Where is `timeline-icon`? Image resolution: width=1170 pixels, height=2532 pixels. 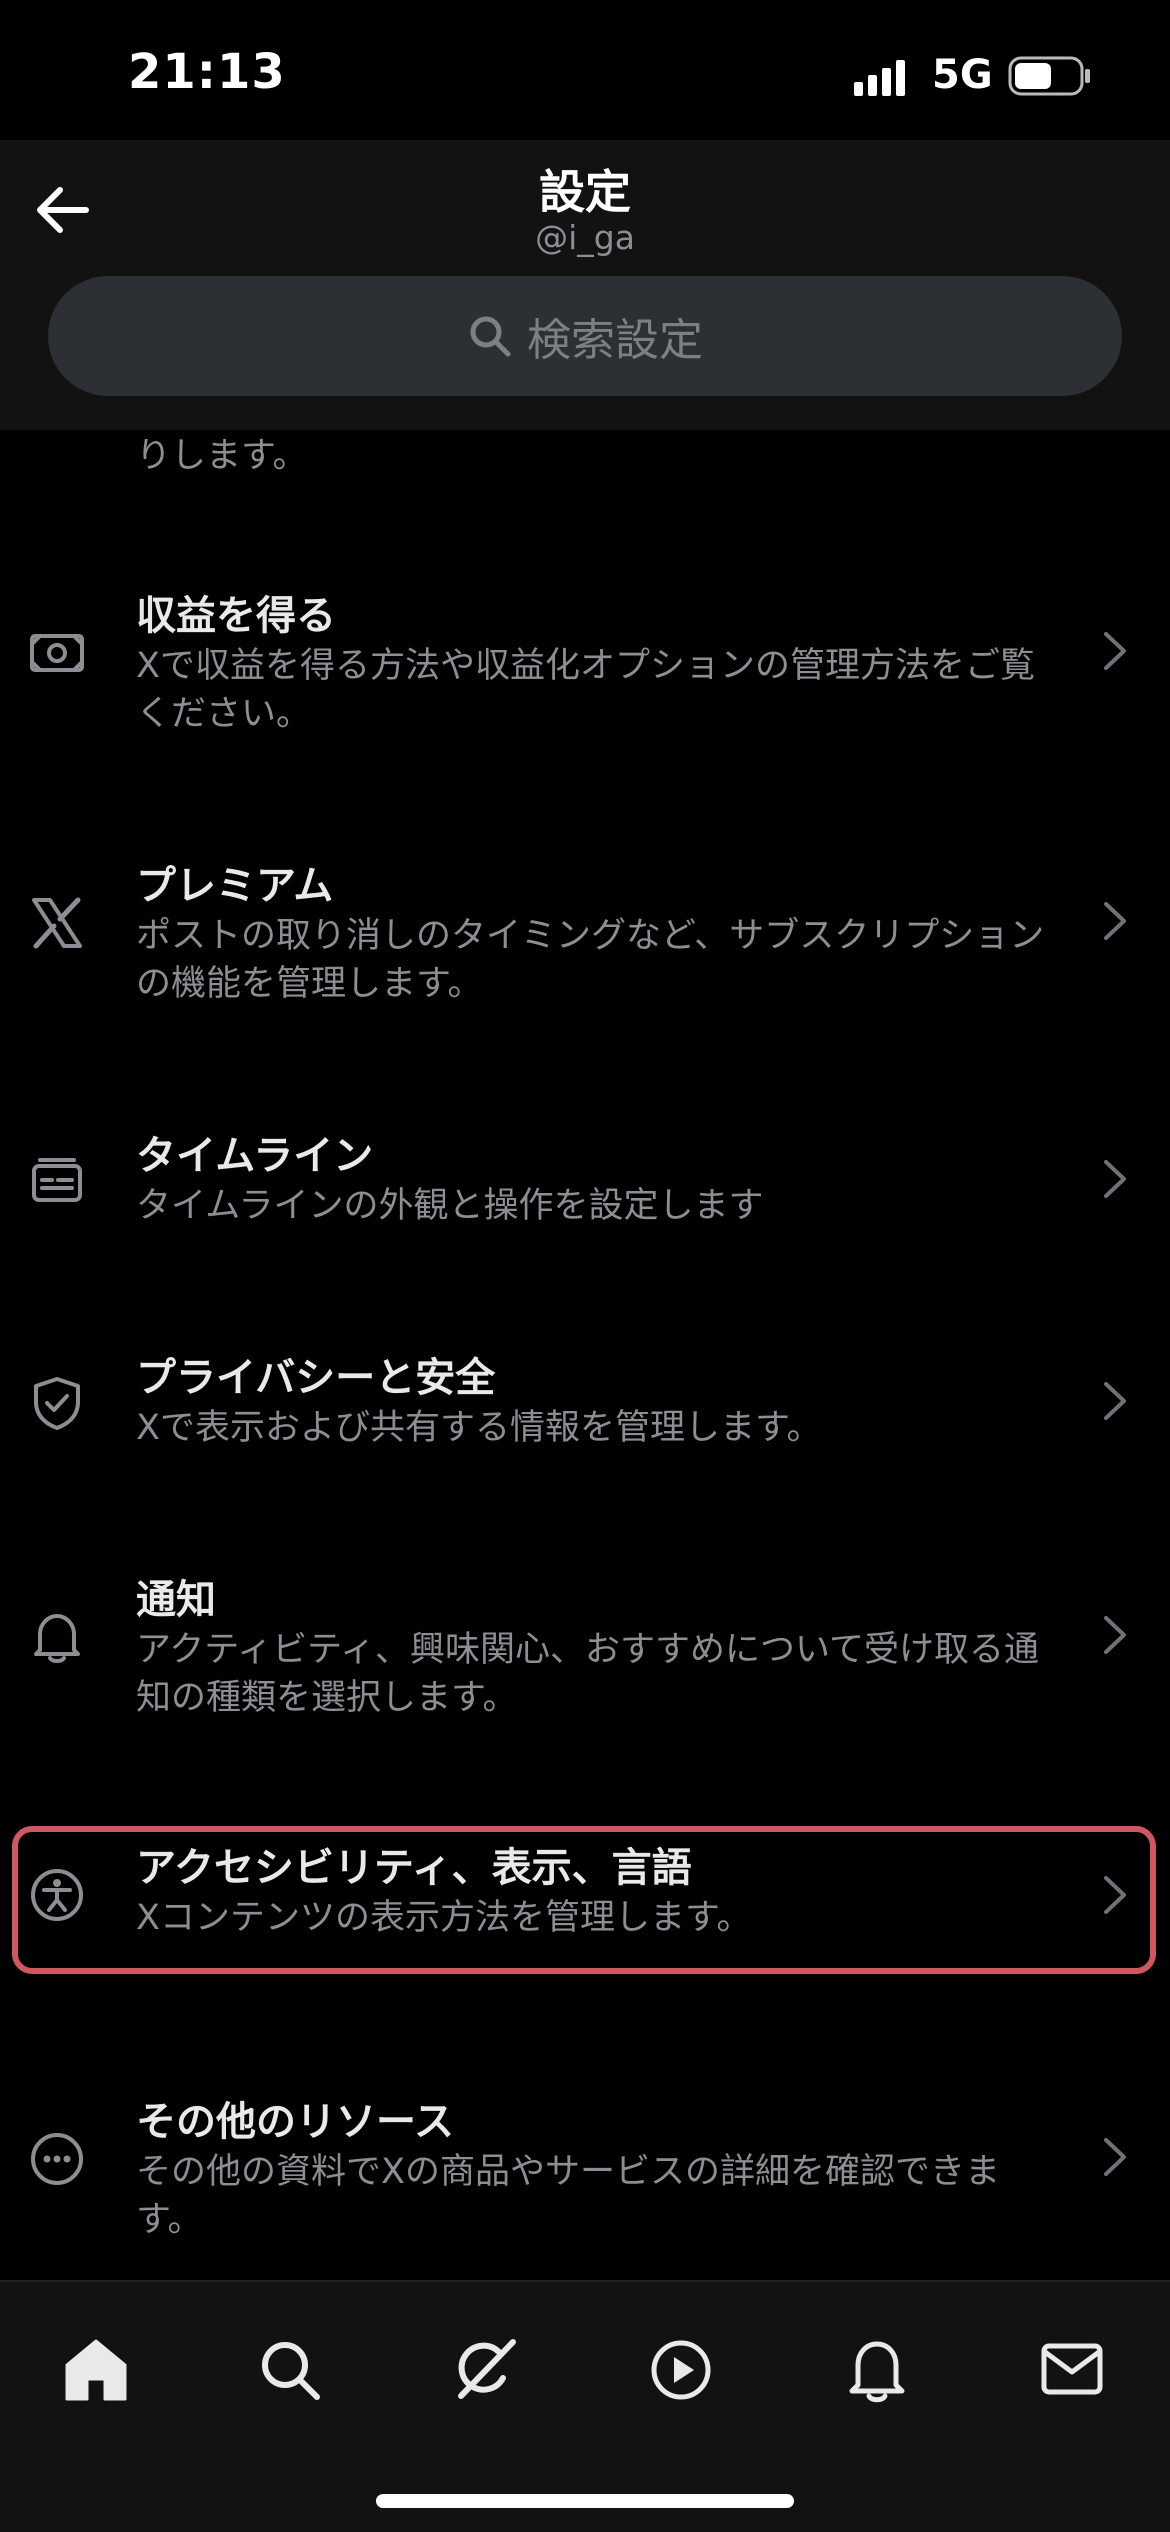 timeline-icon is located at coordinates (57, 1180).